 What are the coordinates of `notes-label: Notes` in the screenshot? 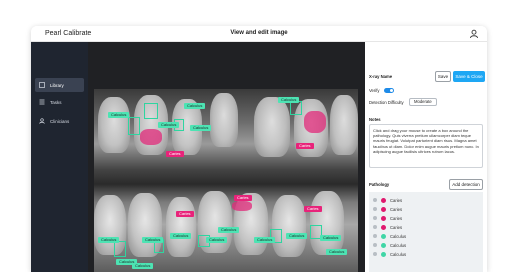 It's located at (375, 119).